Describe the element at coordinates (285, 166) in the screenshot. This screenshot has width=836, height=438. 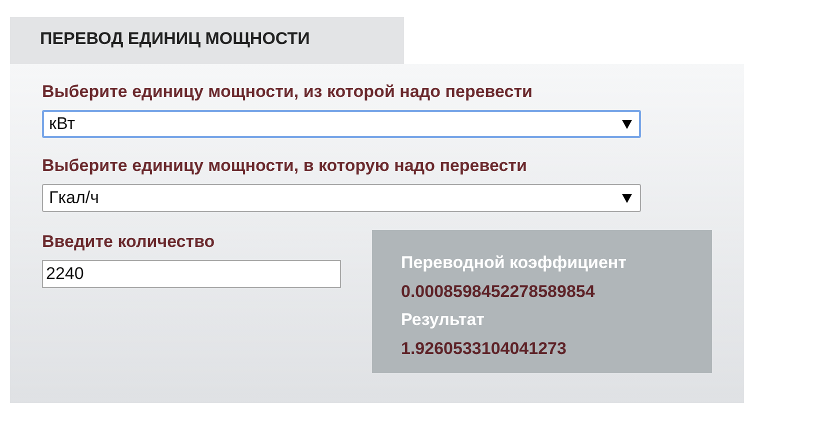
I see `field-label: Выберите единицу мощности, в которую надо перевести` at that location.